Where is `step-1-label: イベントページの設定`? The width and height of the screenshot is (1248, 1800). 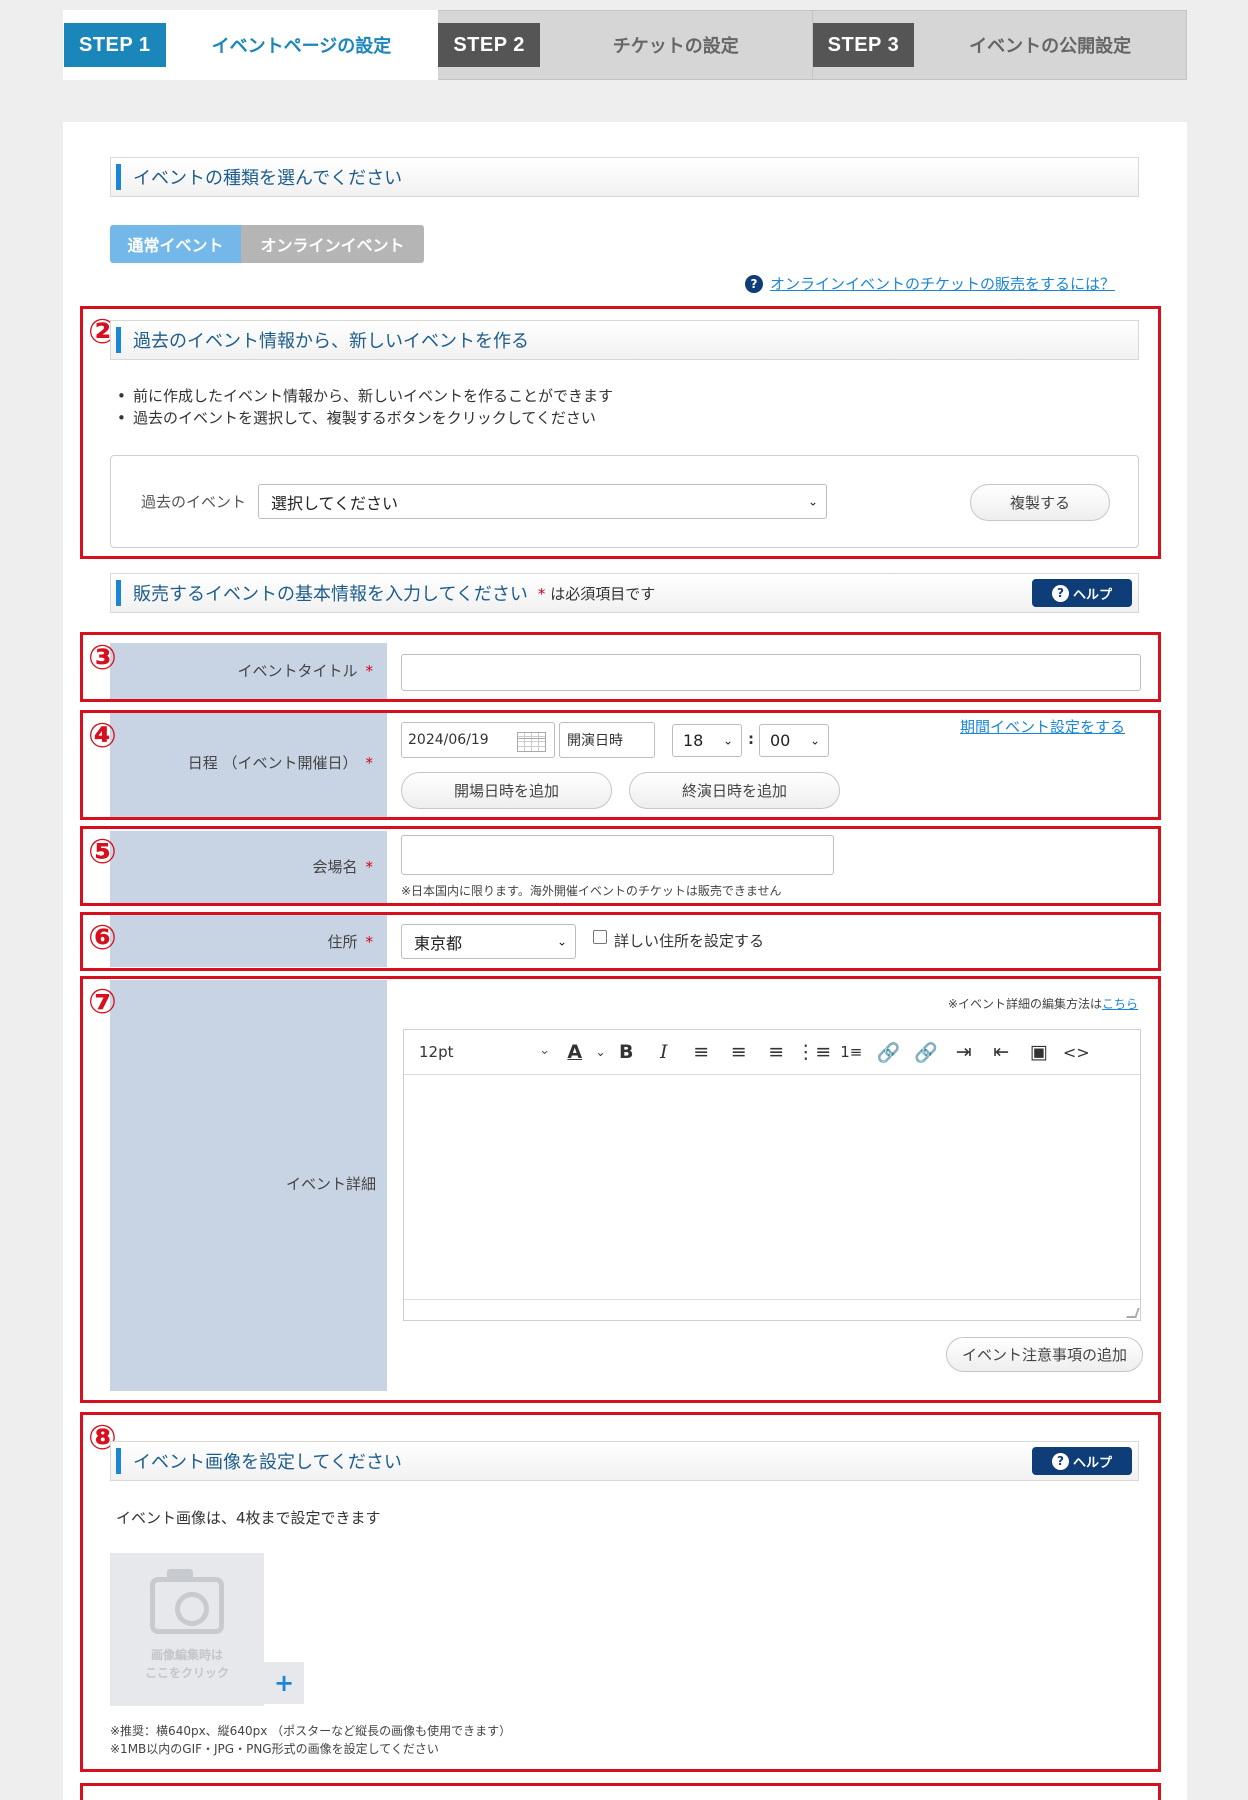 step-1-label: イベントページの設定 is located at coordinates (301, 46).